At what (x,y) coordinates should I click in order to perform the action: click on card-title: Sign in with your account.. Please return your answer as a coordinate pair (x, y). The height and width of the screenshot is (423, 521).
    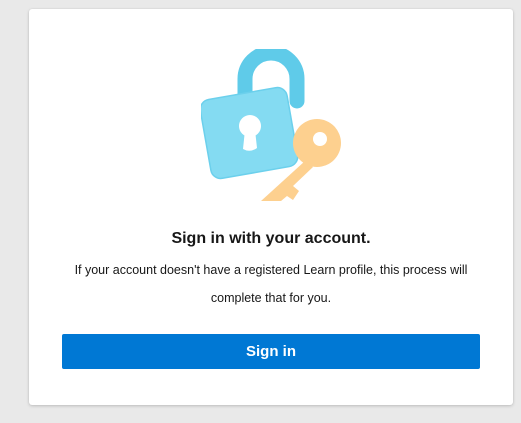
    Looking at the image, I should click on (271, 238).